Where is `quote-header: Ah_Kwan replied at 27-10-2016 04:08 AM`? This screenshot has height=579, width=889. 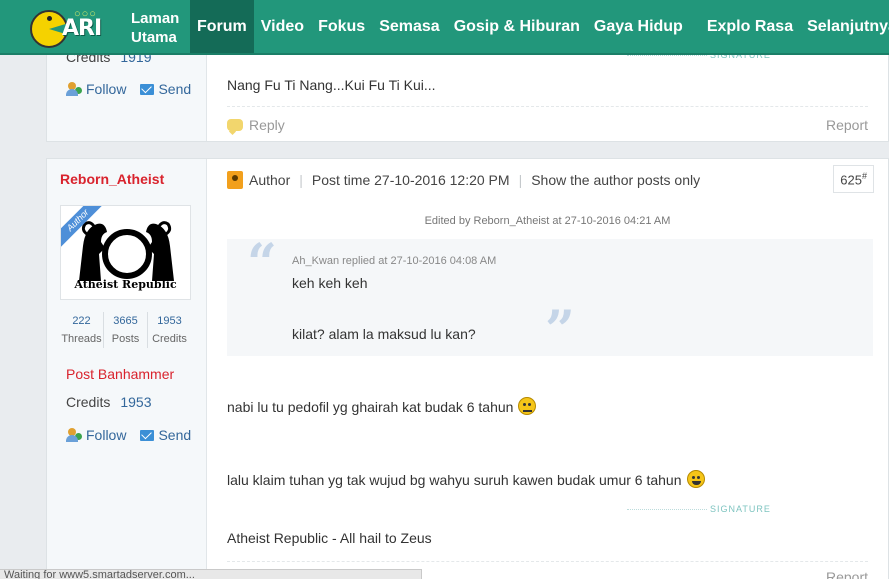 quote-header: Ah_Kwan replied at 27-10-2016 04:08 AM is located at coordinates (394, 261).